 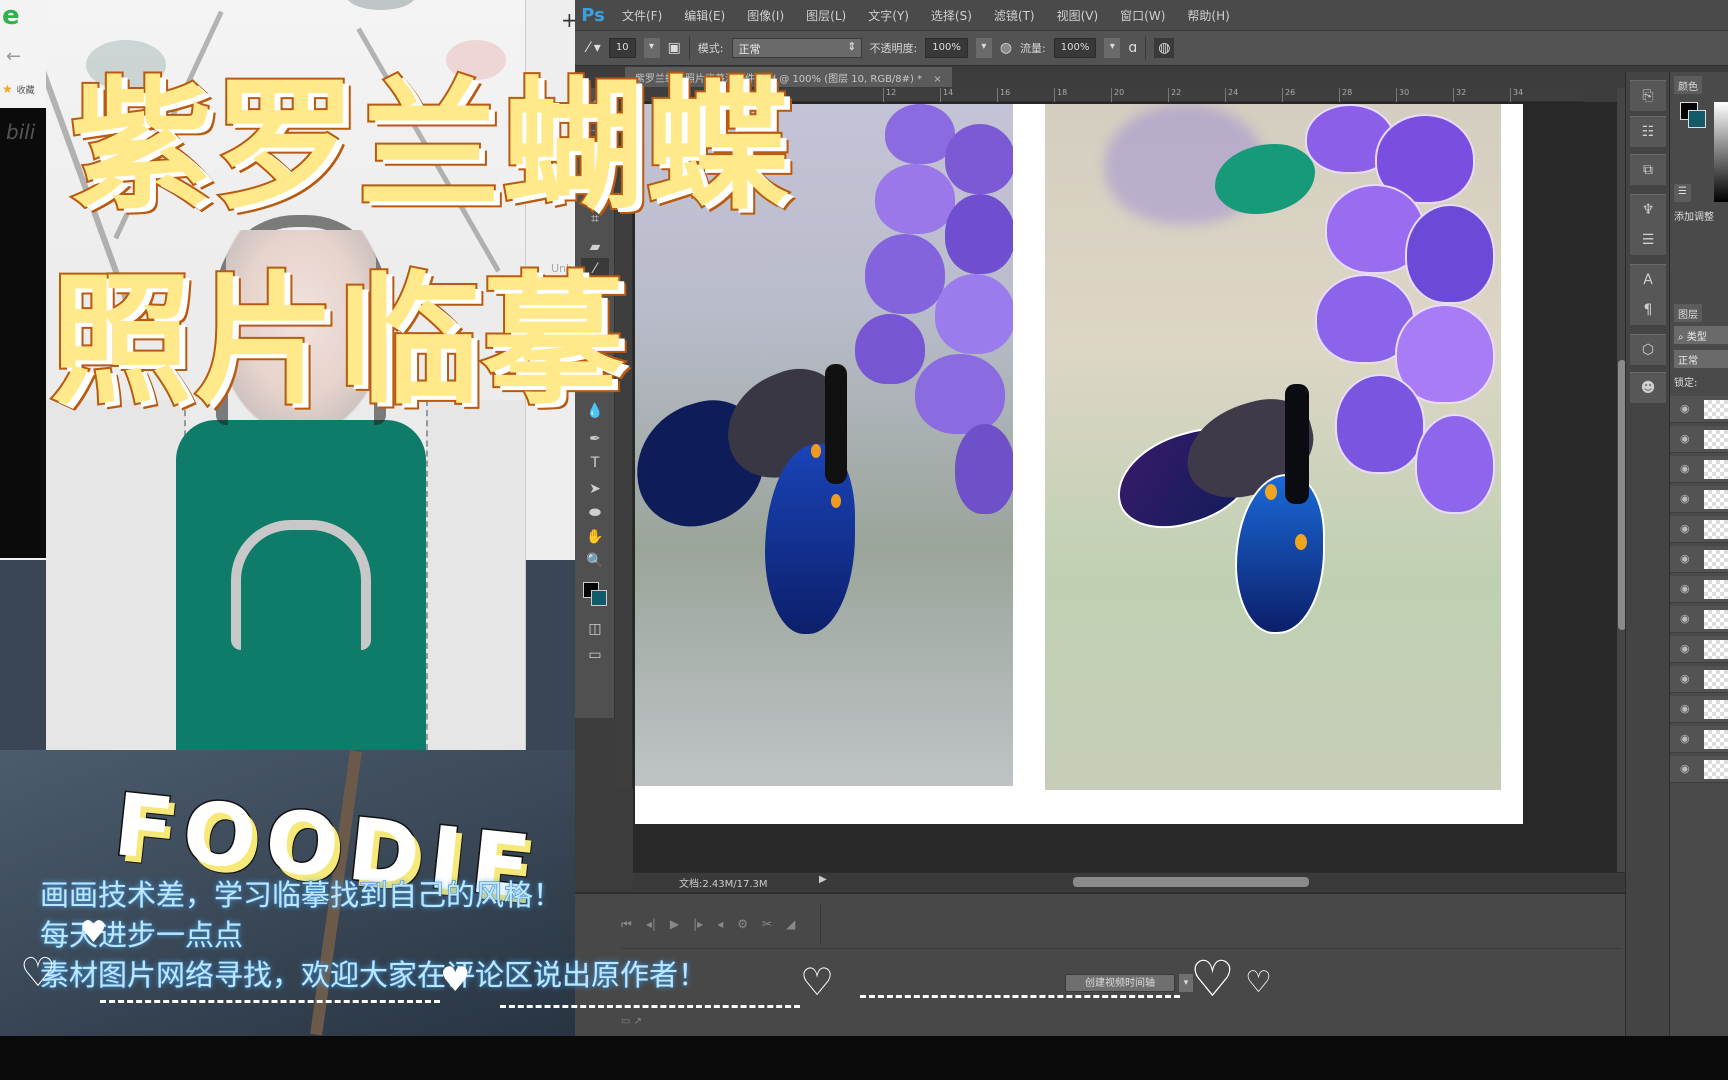 I want to click on tab-adjustments: ☰, so click(x=1682, y=193).